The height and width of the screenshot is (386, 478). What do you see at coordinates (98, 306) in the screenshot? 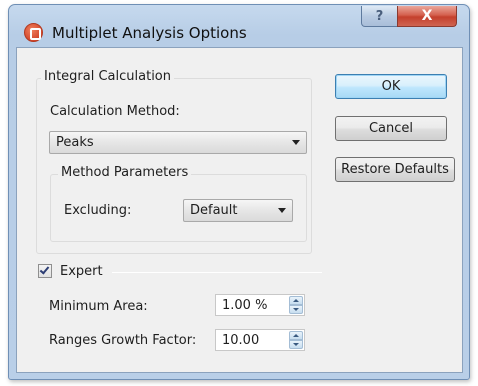
I see `minimum-area-label: Minimum Area:` at bounding box center [98, 306].